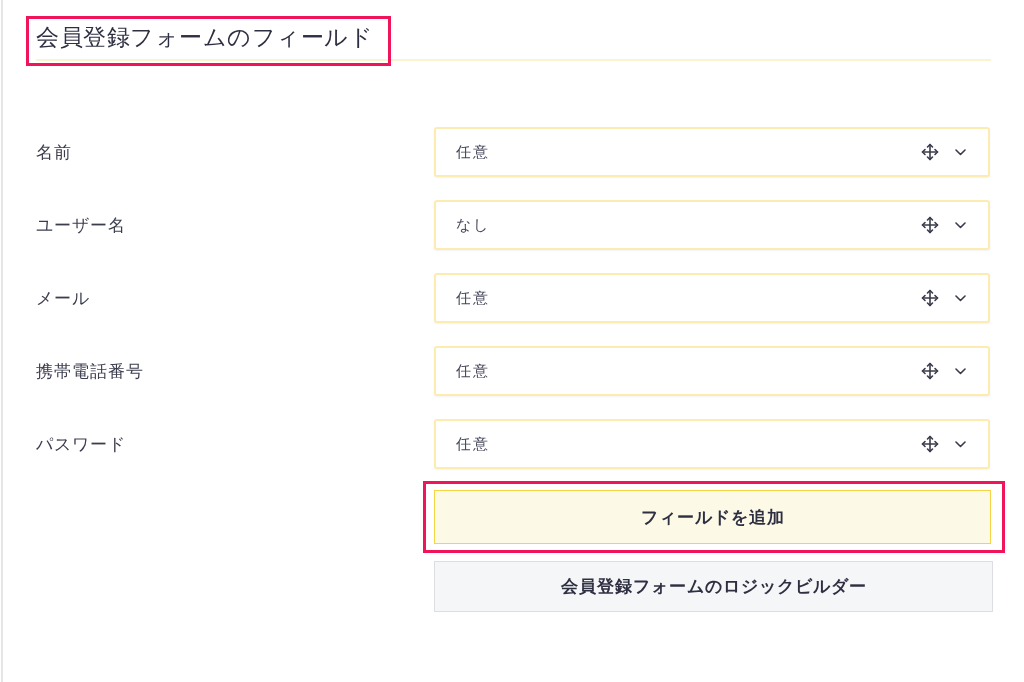 The width and height of the screenshot is (1024, 682). Describe the element at coordinates (713, 586) in the screenshot. I see `action-button: 会員登録フォームのロジックビルダー` at that location.